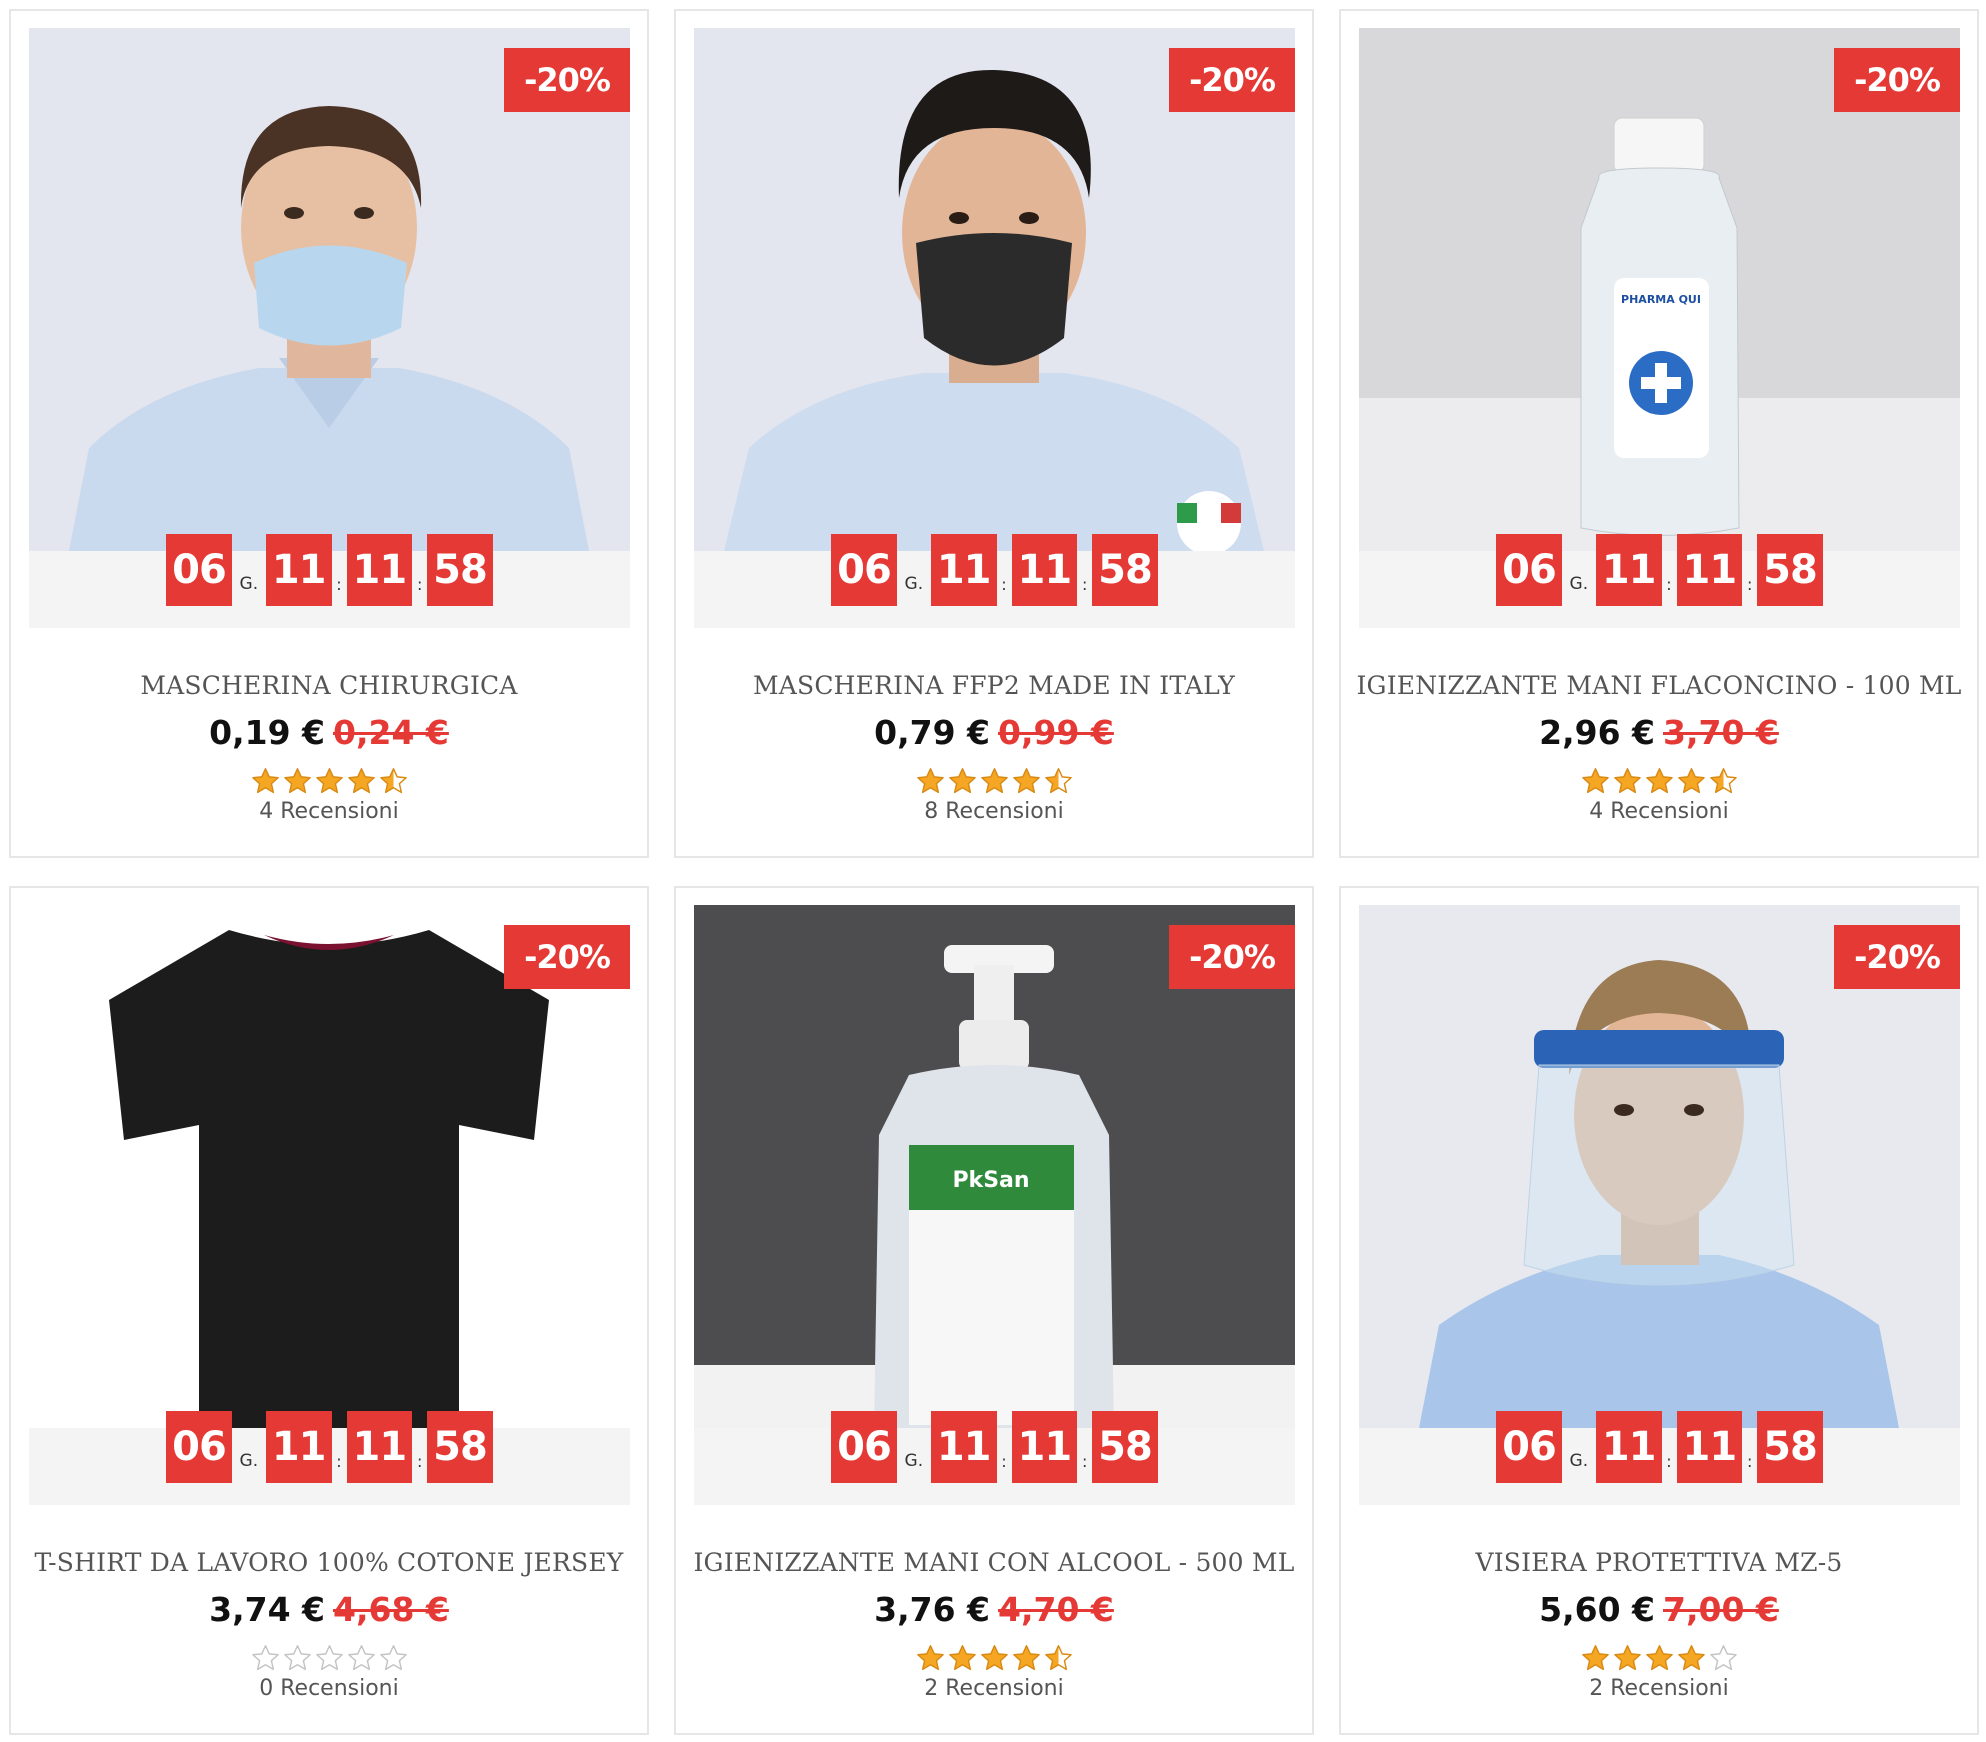 Image resolution: width=1986 pixels, height=1742 pixels. What do you see at coordinates (267, 732) in the screenshot?
I see `current-price: 0,19 €` at bounding box center [267, 732].